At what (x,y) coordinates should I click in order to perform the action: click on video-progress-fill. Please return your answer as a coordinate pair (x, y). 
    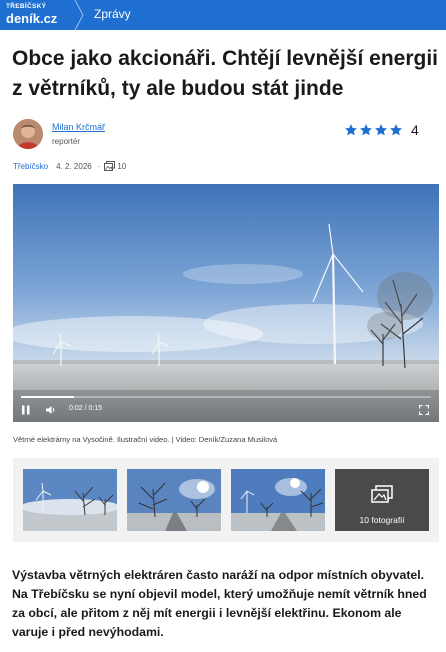
    Looking at the image, I should click on (48, 397).